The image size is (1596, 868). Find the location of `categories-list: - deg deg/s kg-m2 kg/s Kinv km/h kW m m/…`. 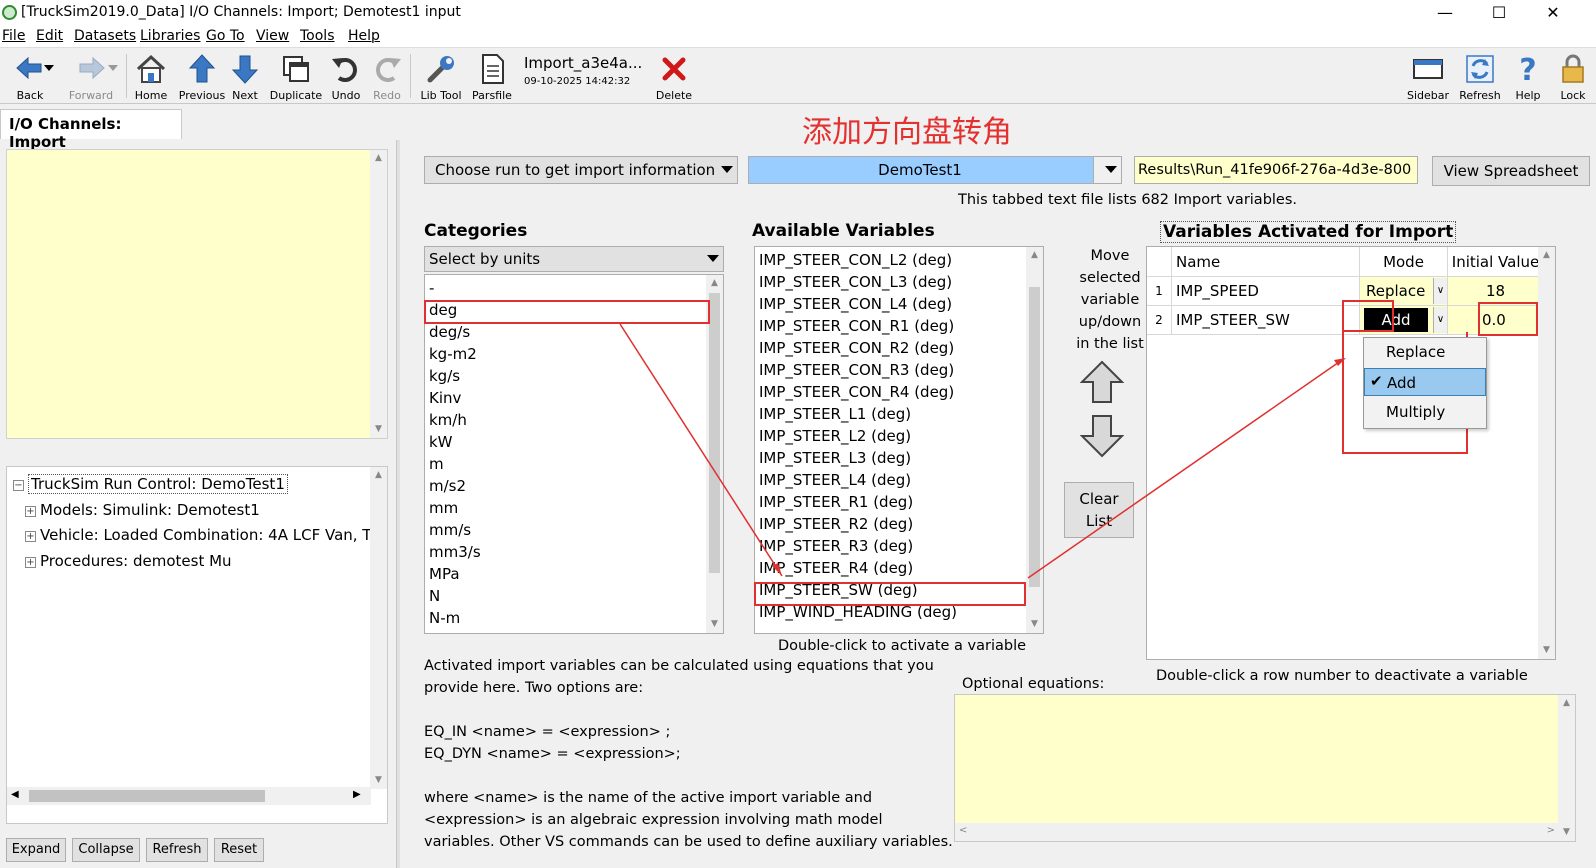

categories-list: - deg deg/s kg-m2 kg/s Kinv km/h kW m m/… is located at coordinates (574, 454).